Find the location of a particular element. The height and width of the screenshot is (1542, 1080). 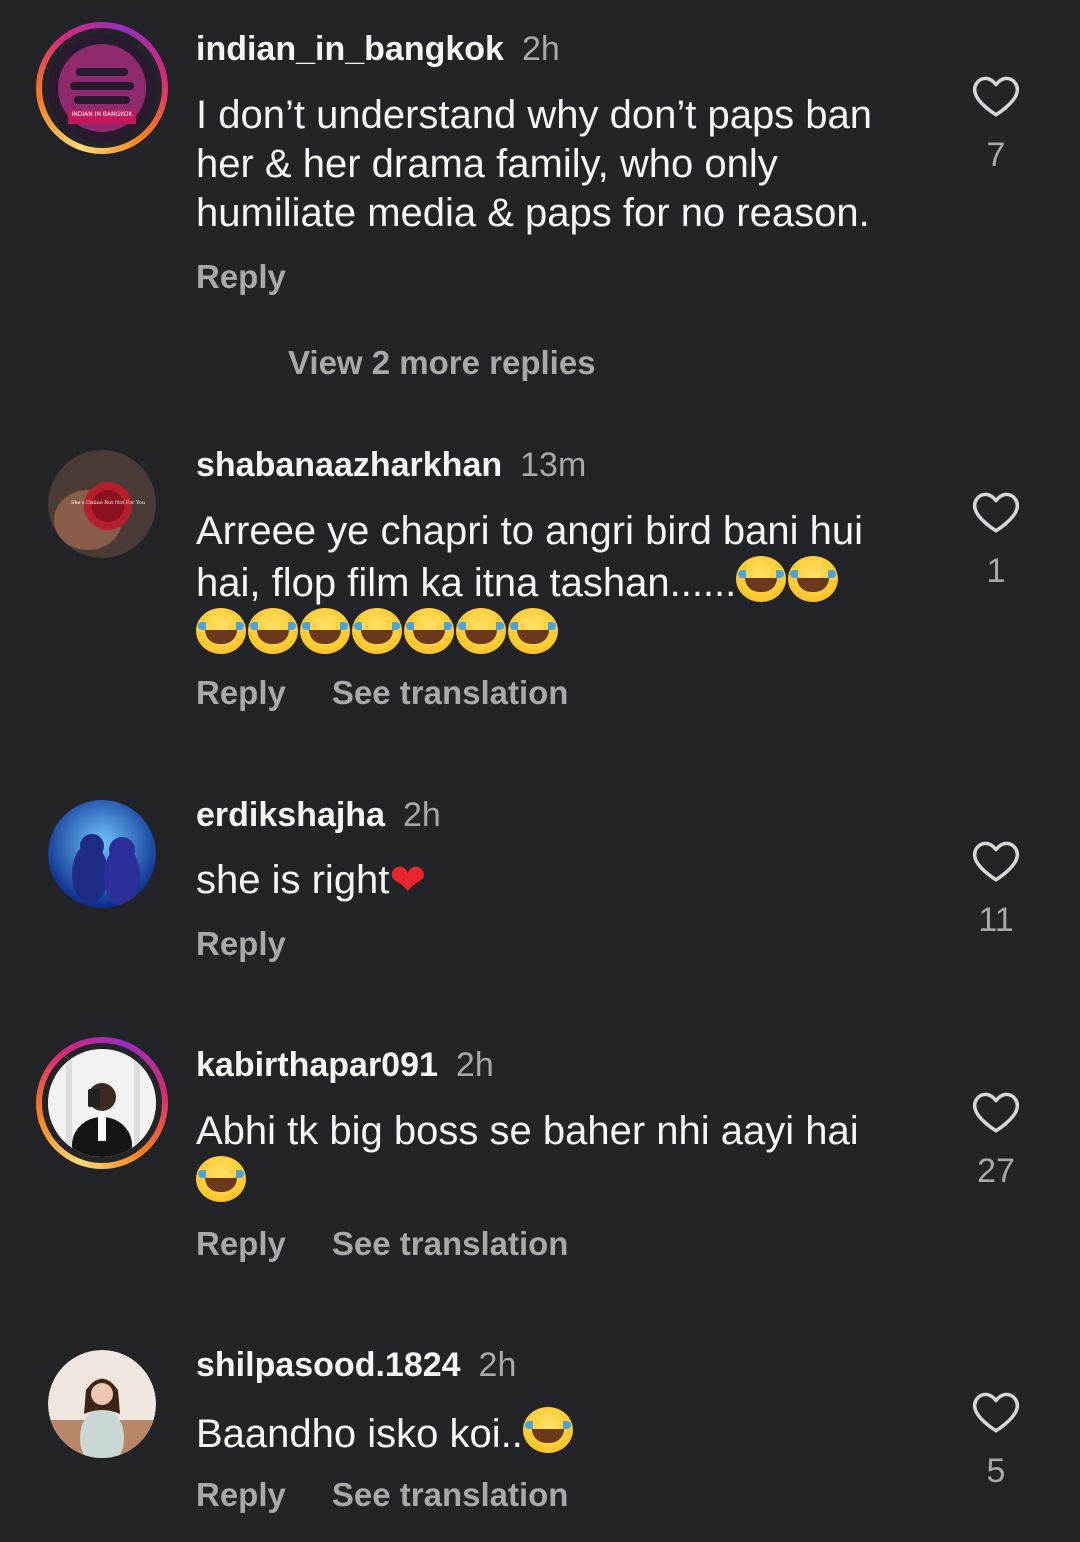

comment-text-content: Baandho isko koi.. is located at coordinates (359, 1434).